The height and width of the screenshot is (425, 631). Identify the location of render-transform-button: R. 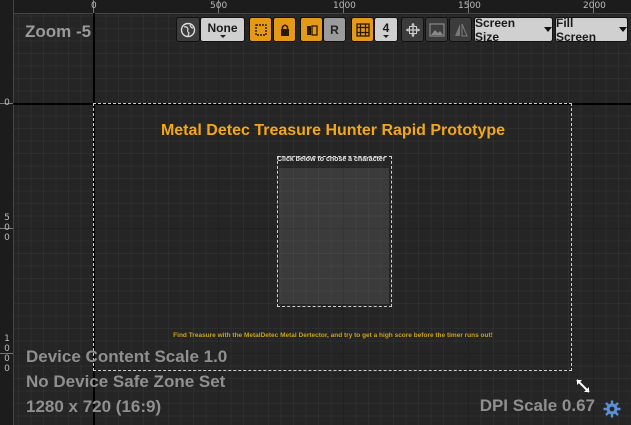
(334, 29).